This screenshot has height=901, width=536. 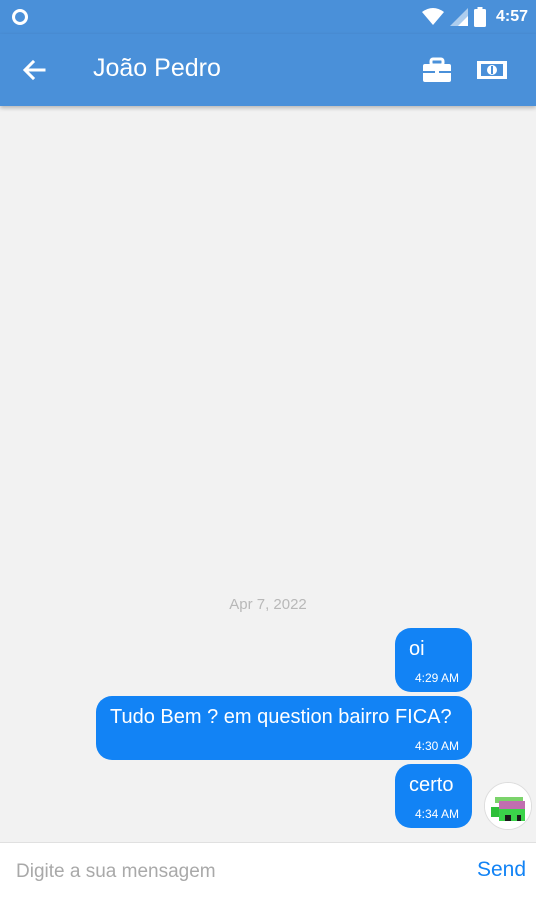 I want to click on message-text: certo, so click(x=431, y=785).